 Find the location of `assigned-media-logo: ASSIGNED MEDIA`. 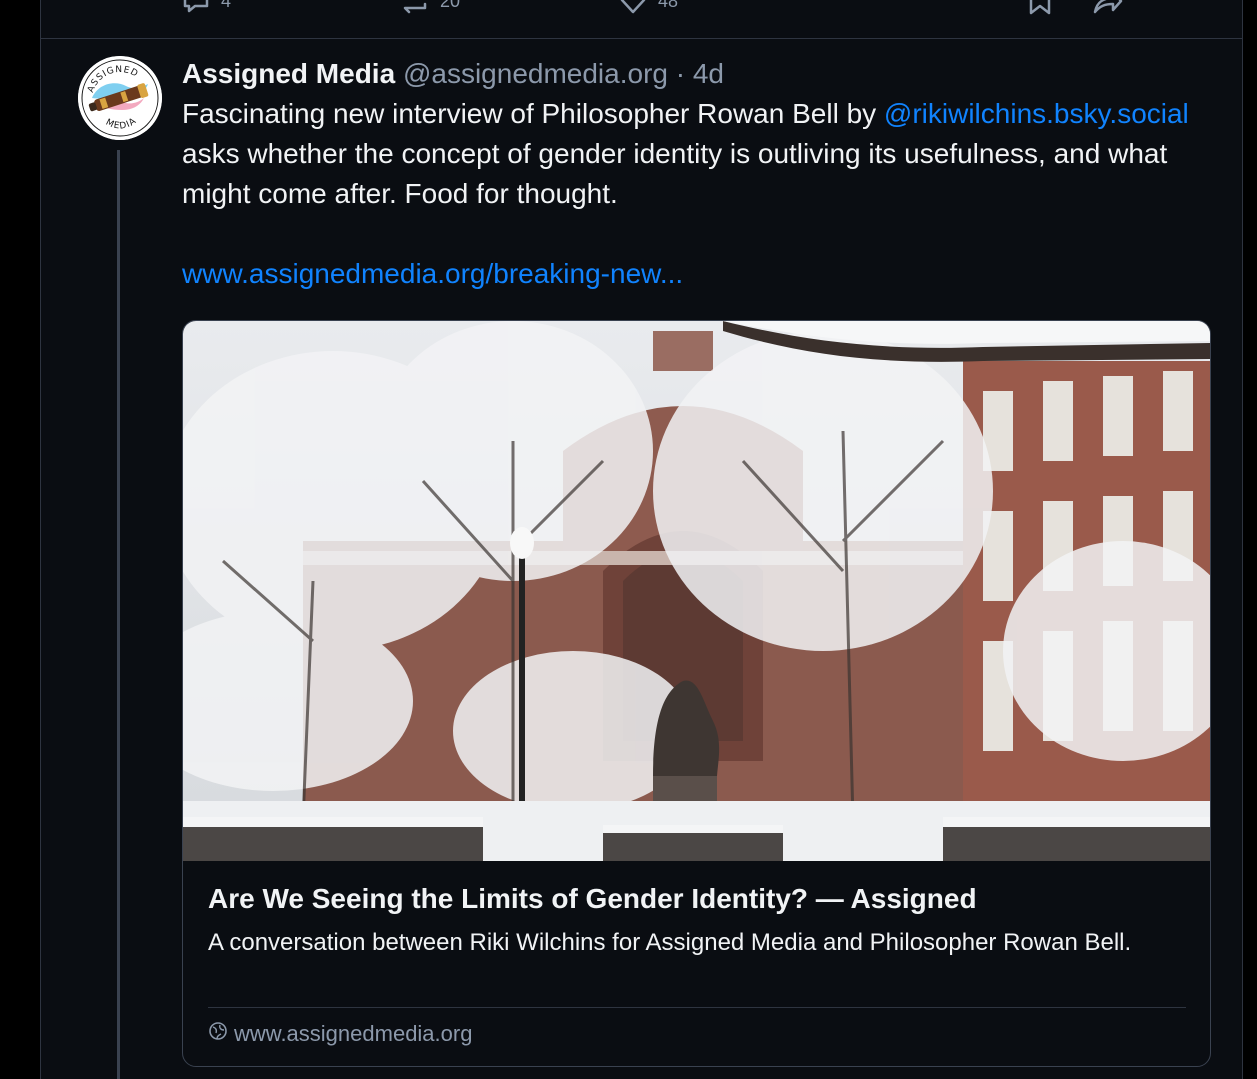

assigned-media-logo: ASSIGNED MEDIA is located at coordinates (120, 98).